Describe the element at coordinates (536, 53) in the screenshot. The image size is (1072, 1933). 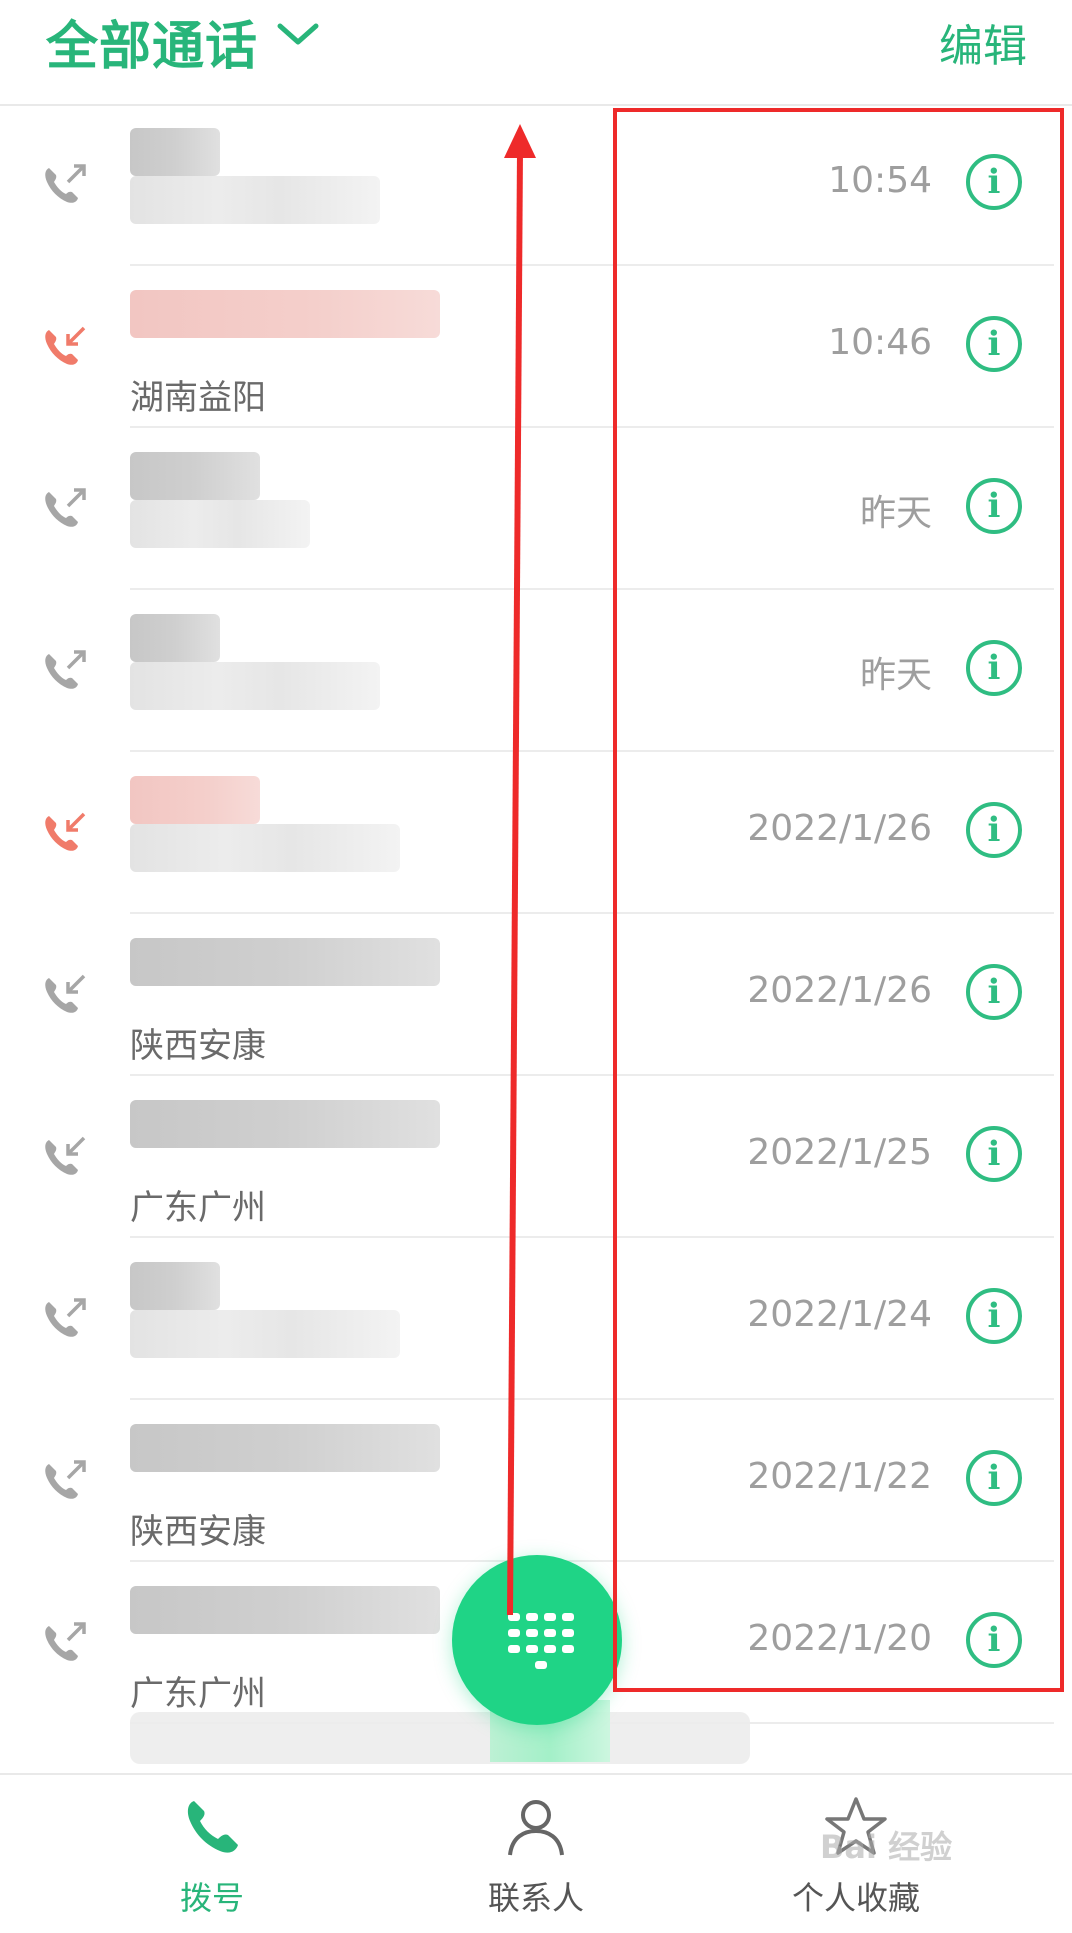
I see `header: 全部通话 编辑` at that location.